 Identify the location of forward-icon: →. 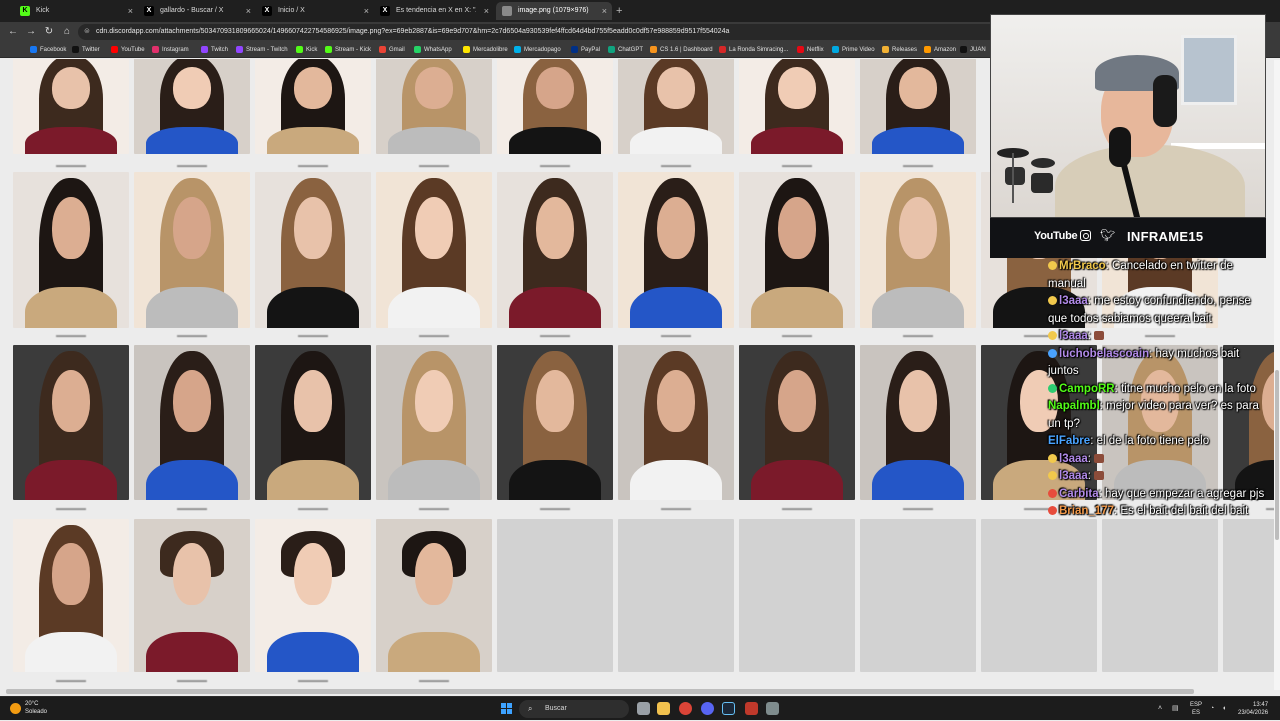
(31, 32).